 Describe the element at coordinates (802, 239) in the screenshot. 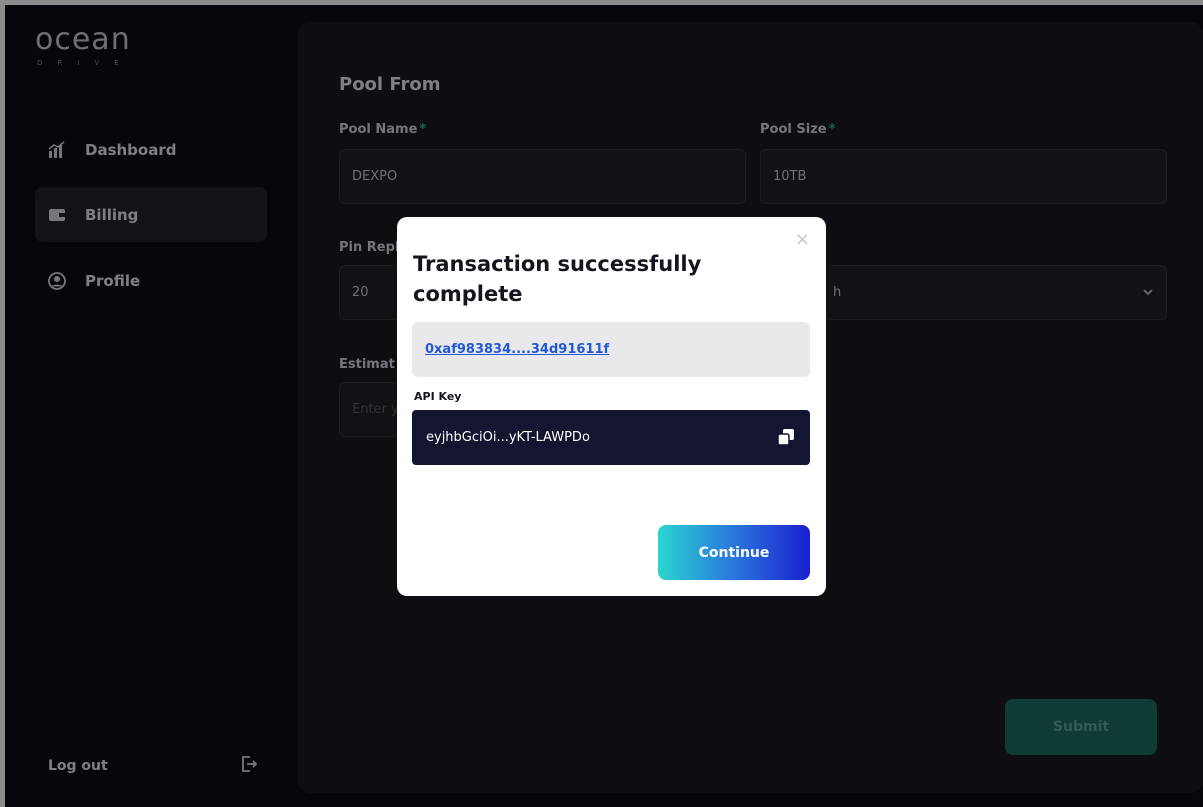

I see `close-icon: ×` at that location.